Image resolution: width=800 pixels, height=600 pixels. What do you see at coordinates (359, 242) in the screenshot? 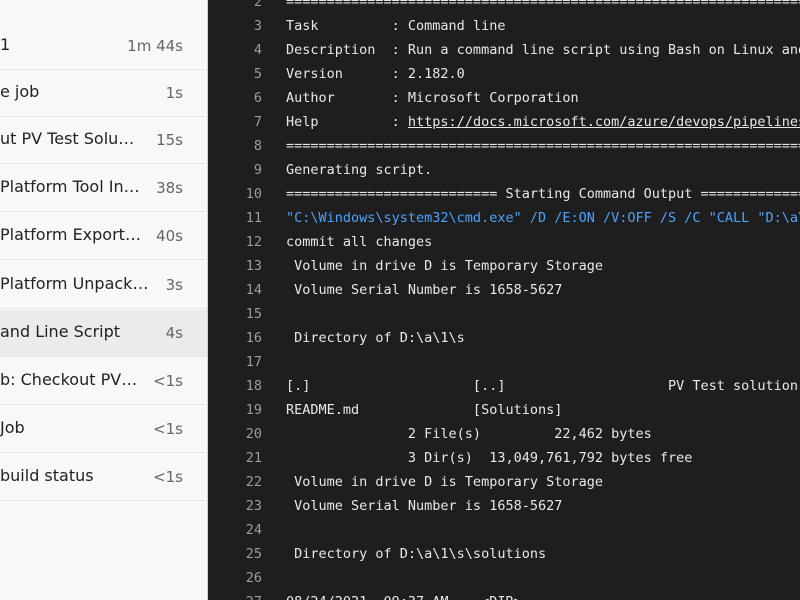
I see `log-line-text: commit all changes` at bounding box center [359, 242].